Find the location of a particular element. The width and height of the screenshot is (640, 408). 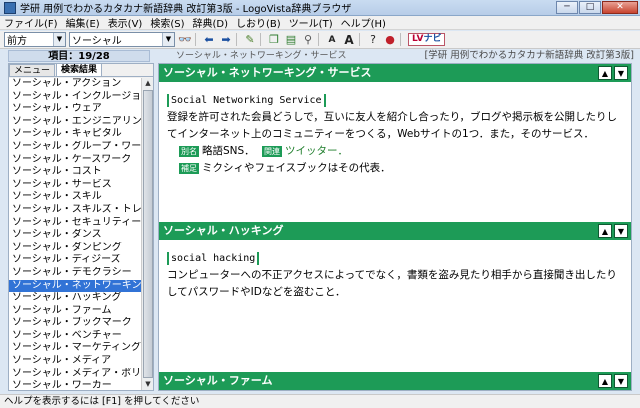

menu-view: 表示(V) is located at coordinates (125, 22).